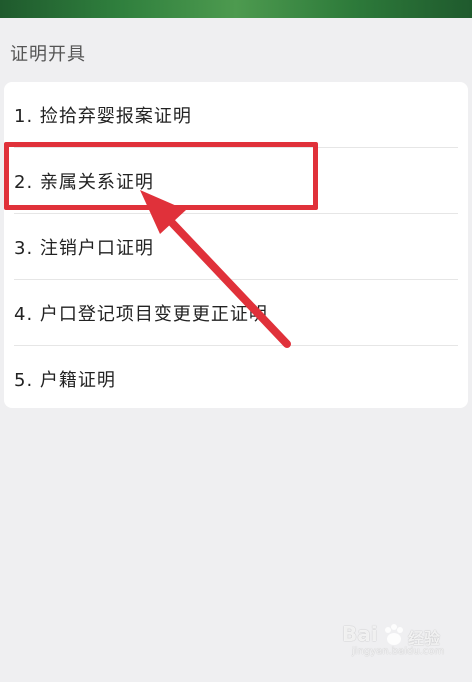  Describe the element at coordinates (84, 182) in the screenshot. I see `list-item-label: 2. 亲属关系证明` at that location.